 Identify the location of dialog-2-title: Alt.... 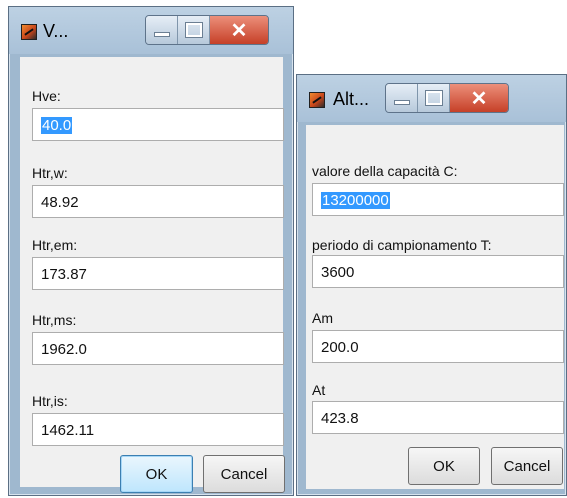
(351, 99).